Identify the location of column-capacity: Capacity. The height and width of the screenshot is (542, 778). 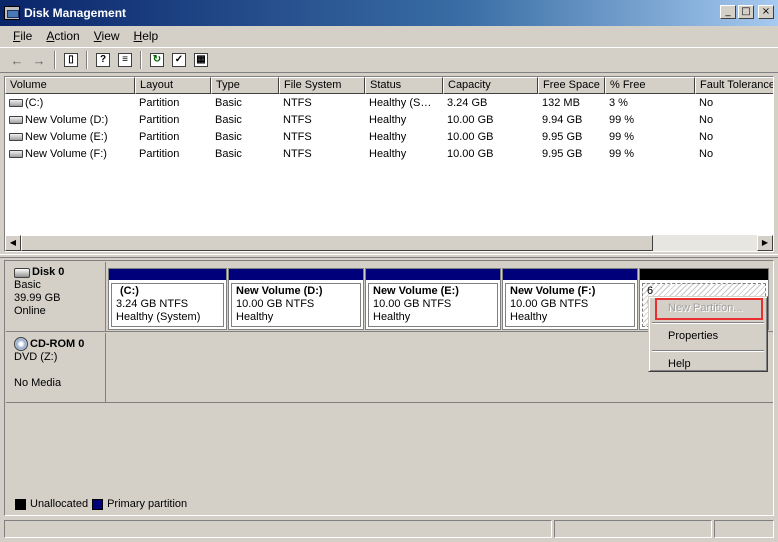
(490, 85).